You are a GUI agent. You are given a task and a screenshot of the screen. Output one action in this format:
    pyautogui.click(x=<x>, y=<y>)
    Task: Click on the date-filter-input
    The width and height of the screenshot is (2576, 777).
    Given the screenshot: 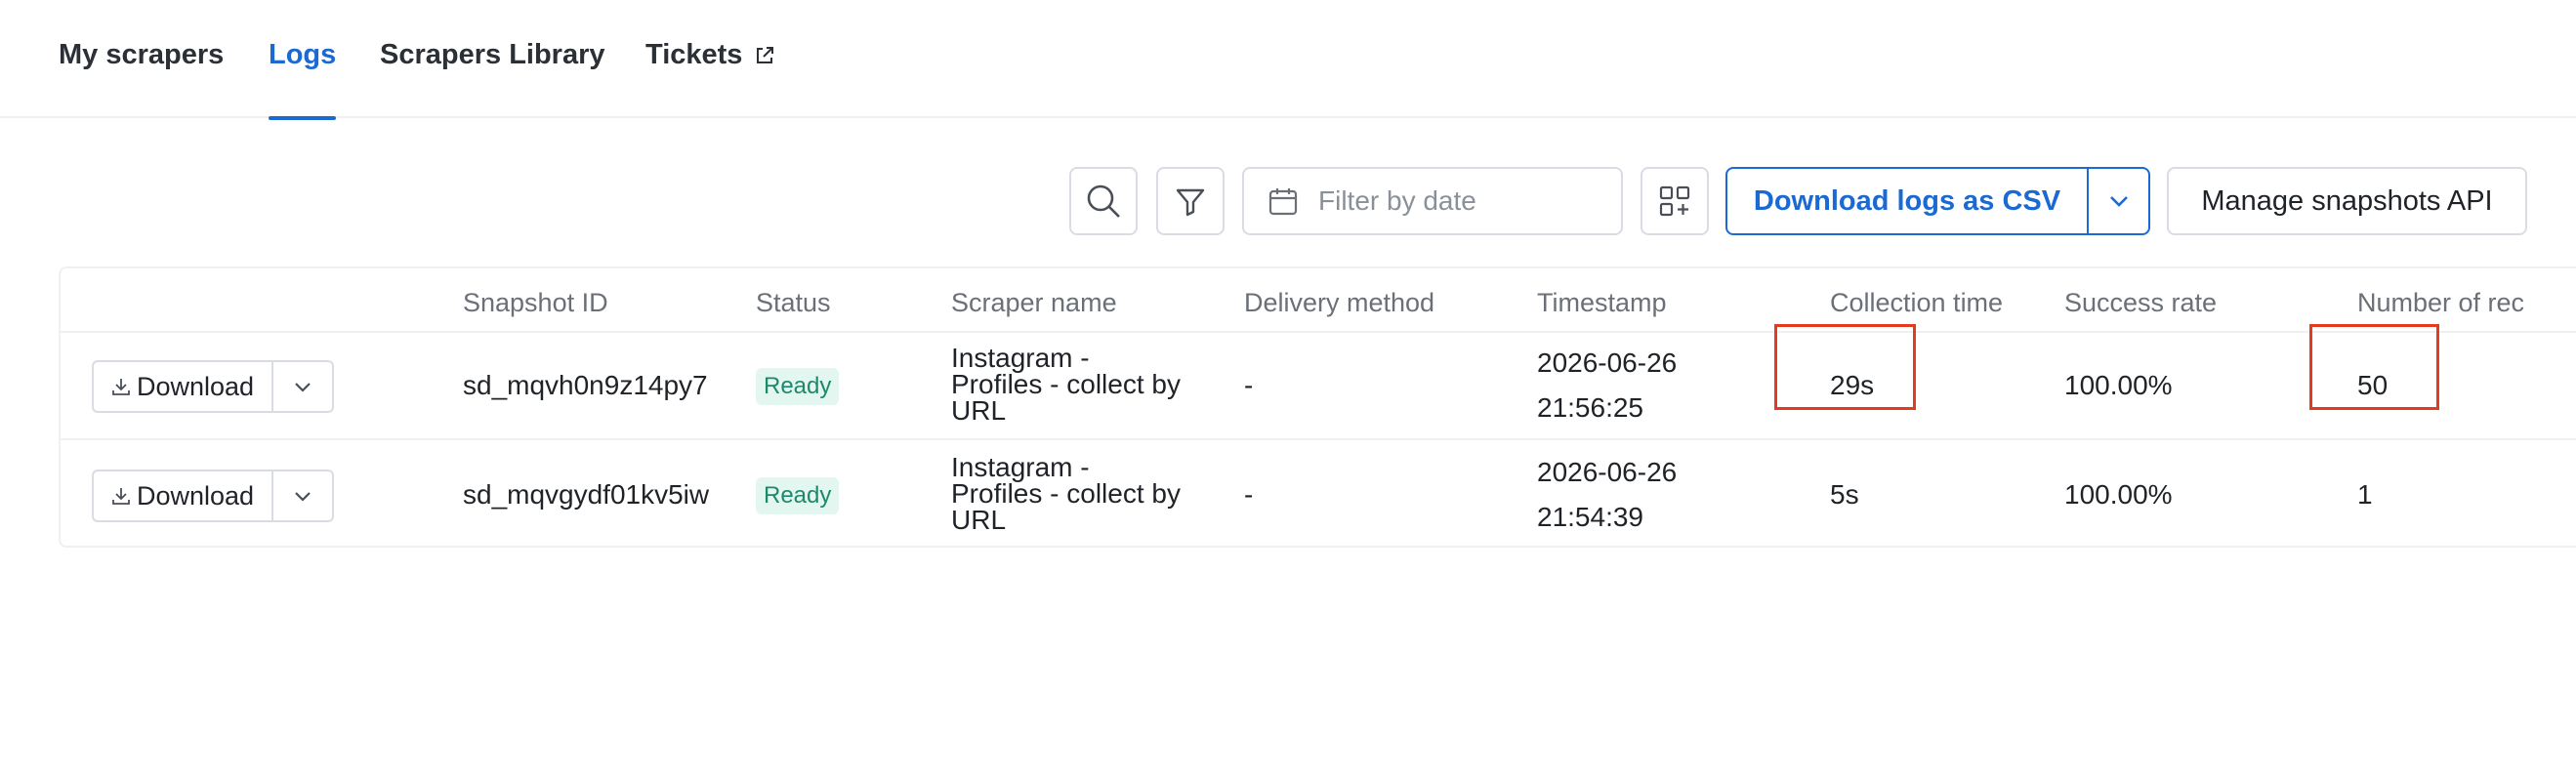 What is the action you would take?
    pyautogui.click(x=1460, y=201)
    